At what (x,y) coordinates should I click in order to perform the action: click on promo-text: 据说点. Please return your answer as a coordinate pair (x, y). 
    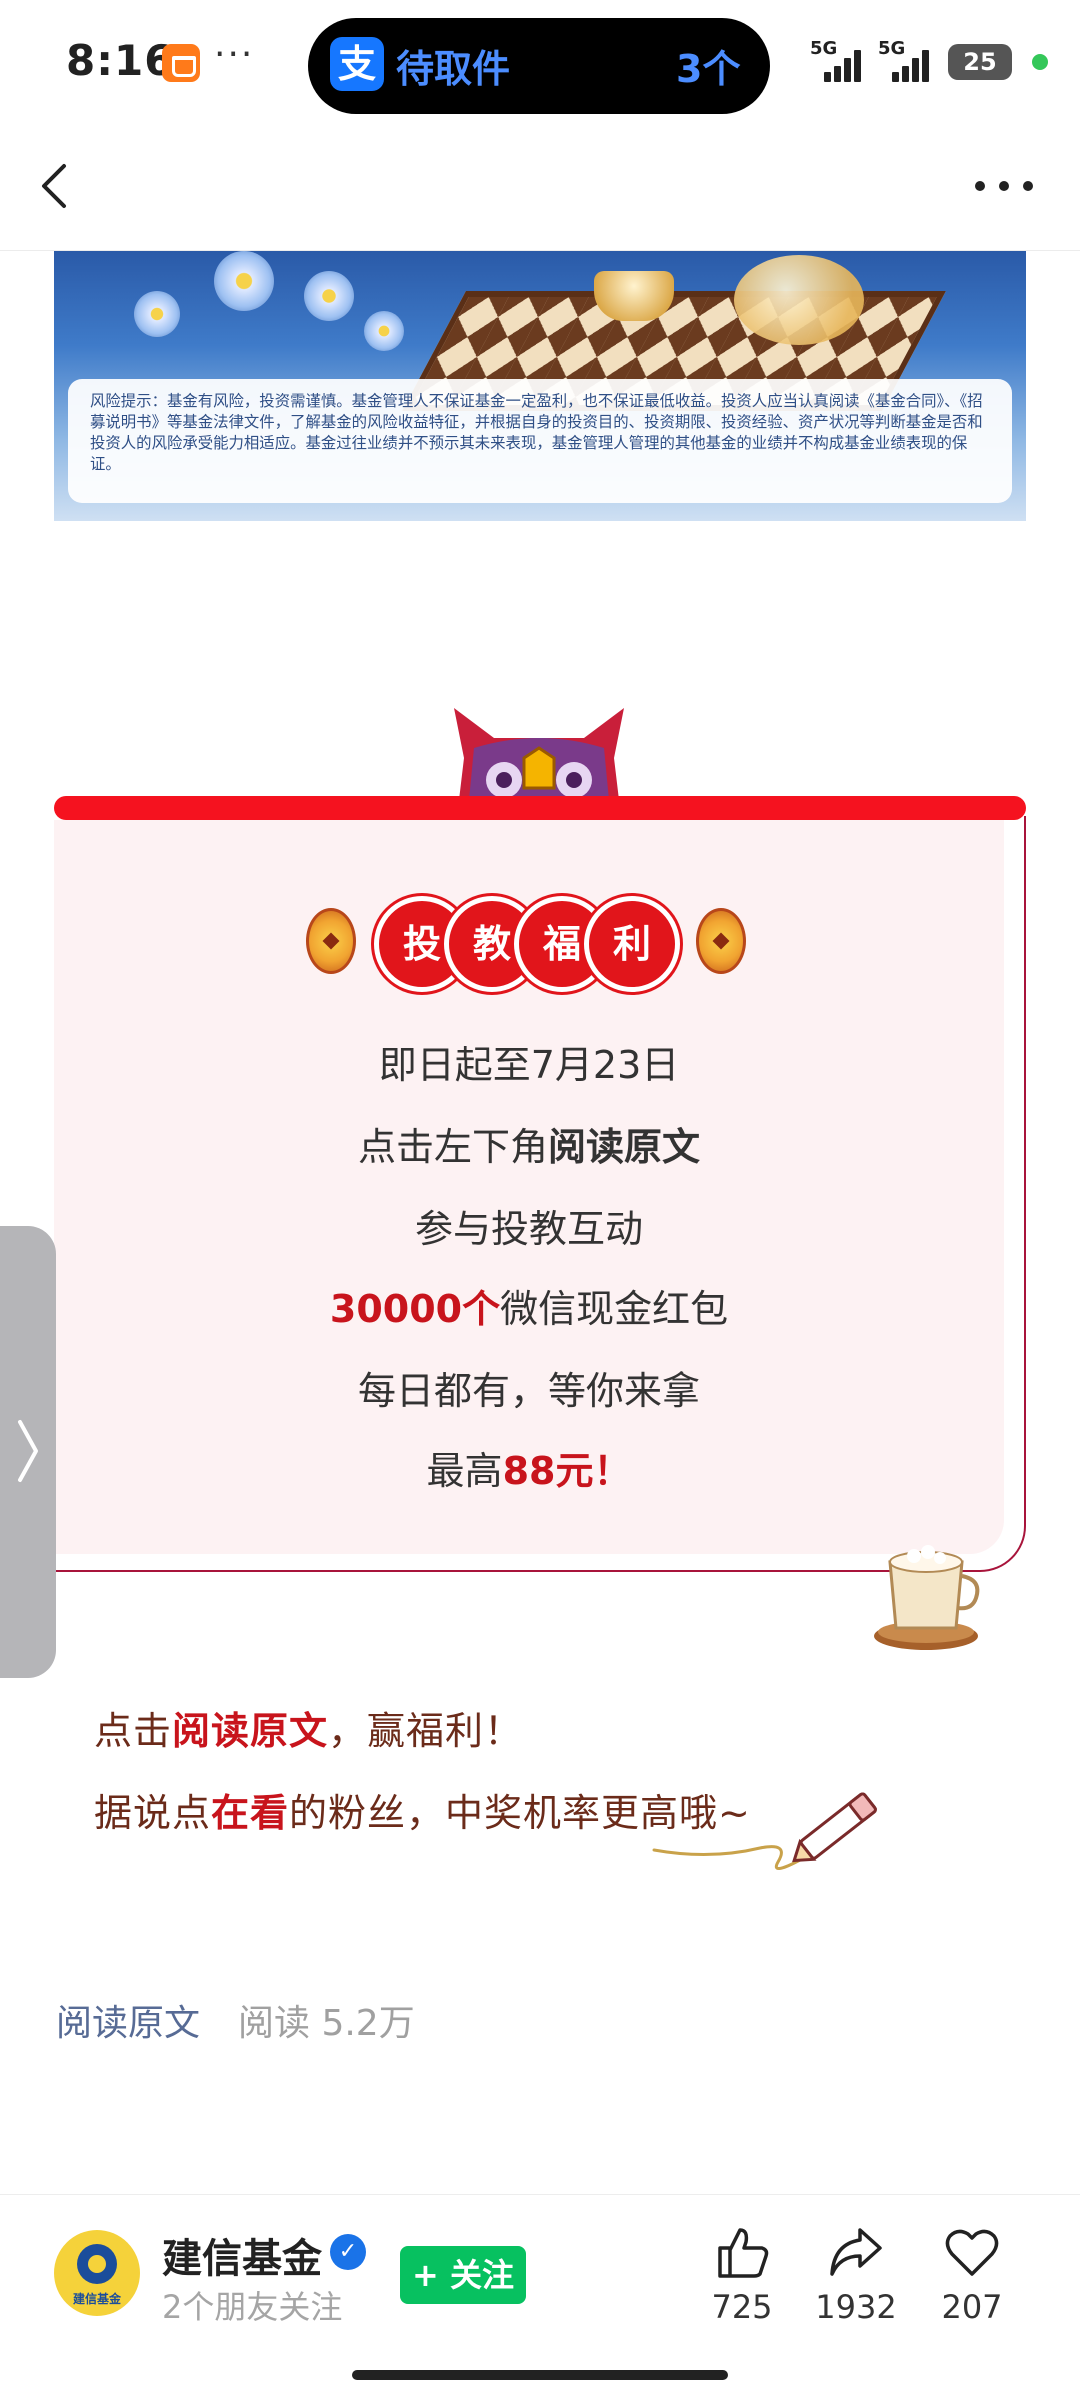
    Looking at the image, I should click on (153, 1813).